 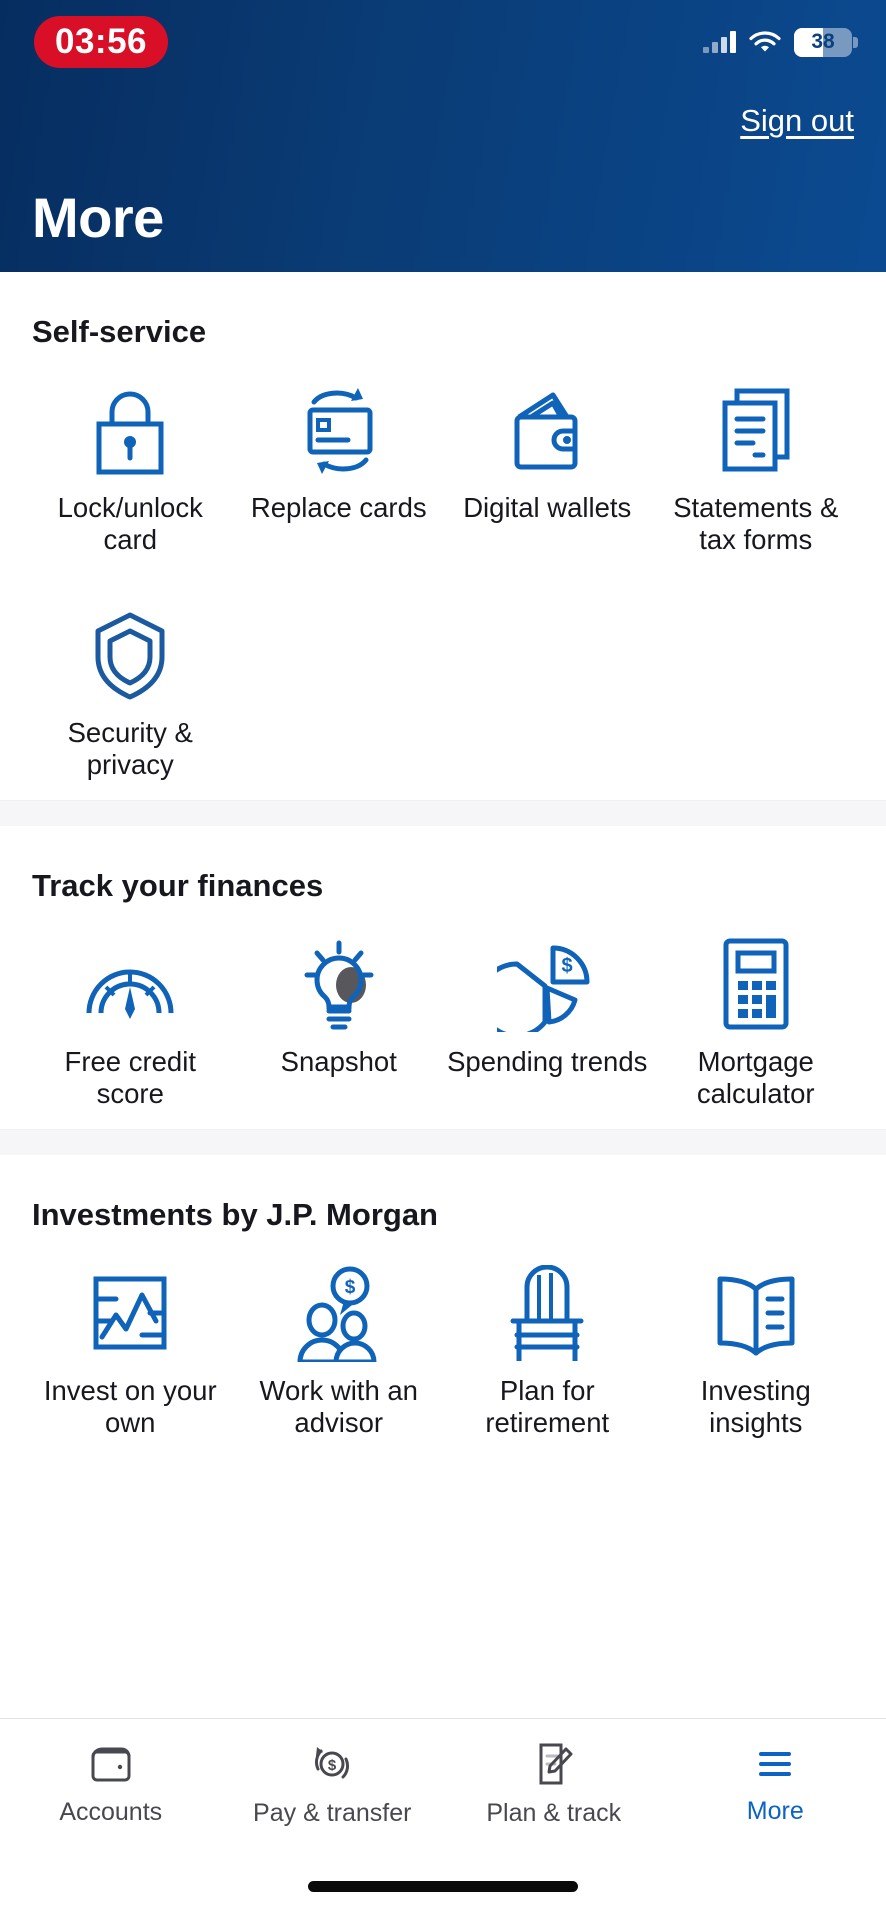 I want to click on tile-invest-on-your-own: Invest on your own, so click(x=130, y=1347).